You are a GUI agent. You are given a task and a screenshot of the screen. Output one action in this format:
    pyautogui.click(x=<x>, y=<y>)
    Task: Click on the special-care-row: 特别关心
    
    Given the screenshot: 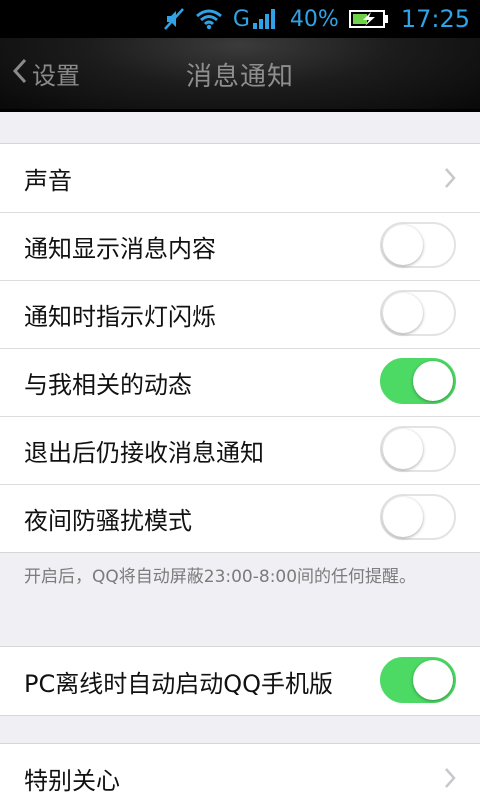 What is the action you would take?
    pyautogui.click(x=240, y=772)
    